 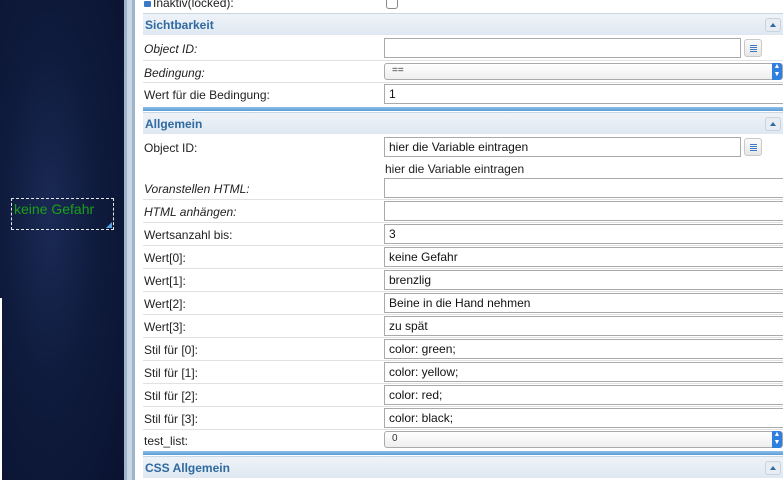 I want to click on vis-object-id-row: Object ID:, so click(x=459, y=48).